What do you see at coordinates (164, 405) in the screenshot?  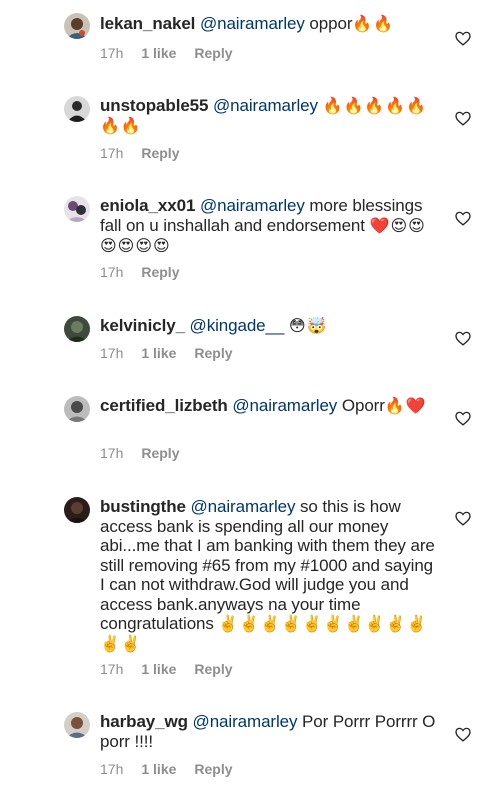 I see `username-link: certified_lizbeth` at bounding box center [164, 405].